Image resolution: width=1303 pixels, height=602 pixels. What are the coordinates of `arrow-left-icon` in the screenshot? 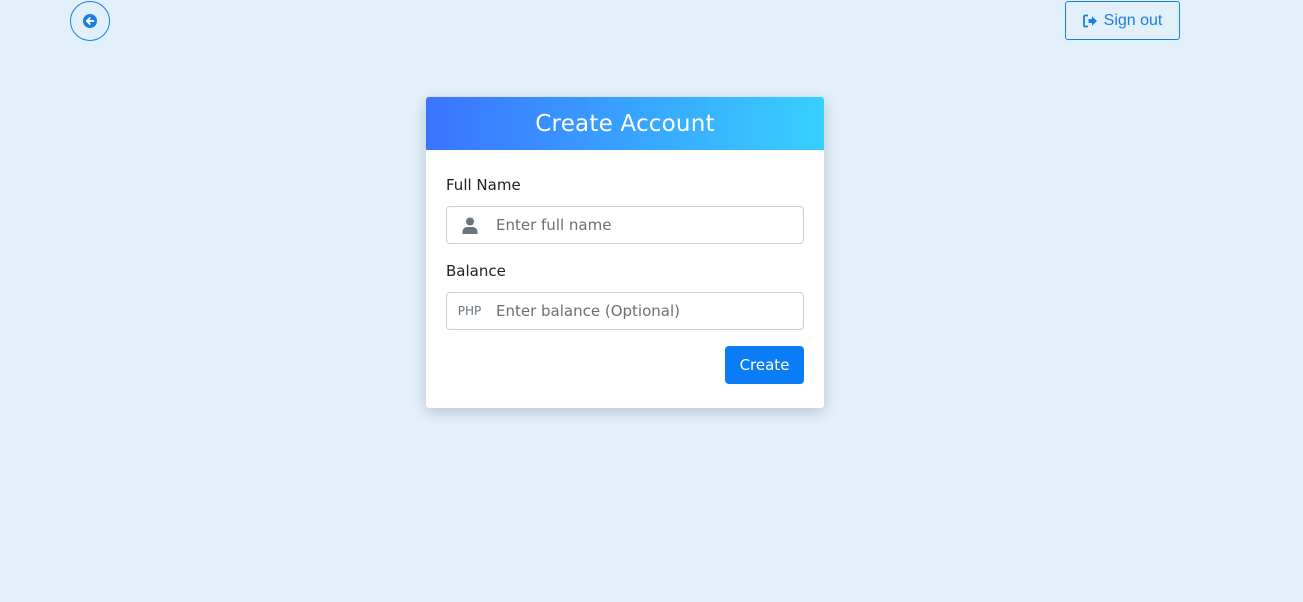 It's located at (90, 21).